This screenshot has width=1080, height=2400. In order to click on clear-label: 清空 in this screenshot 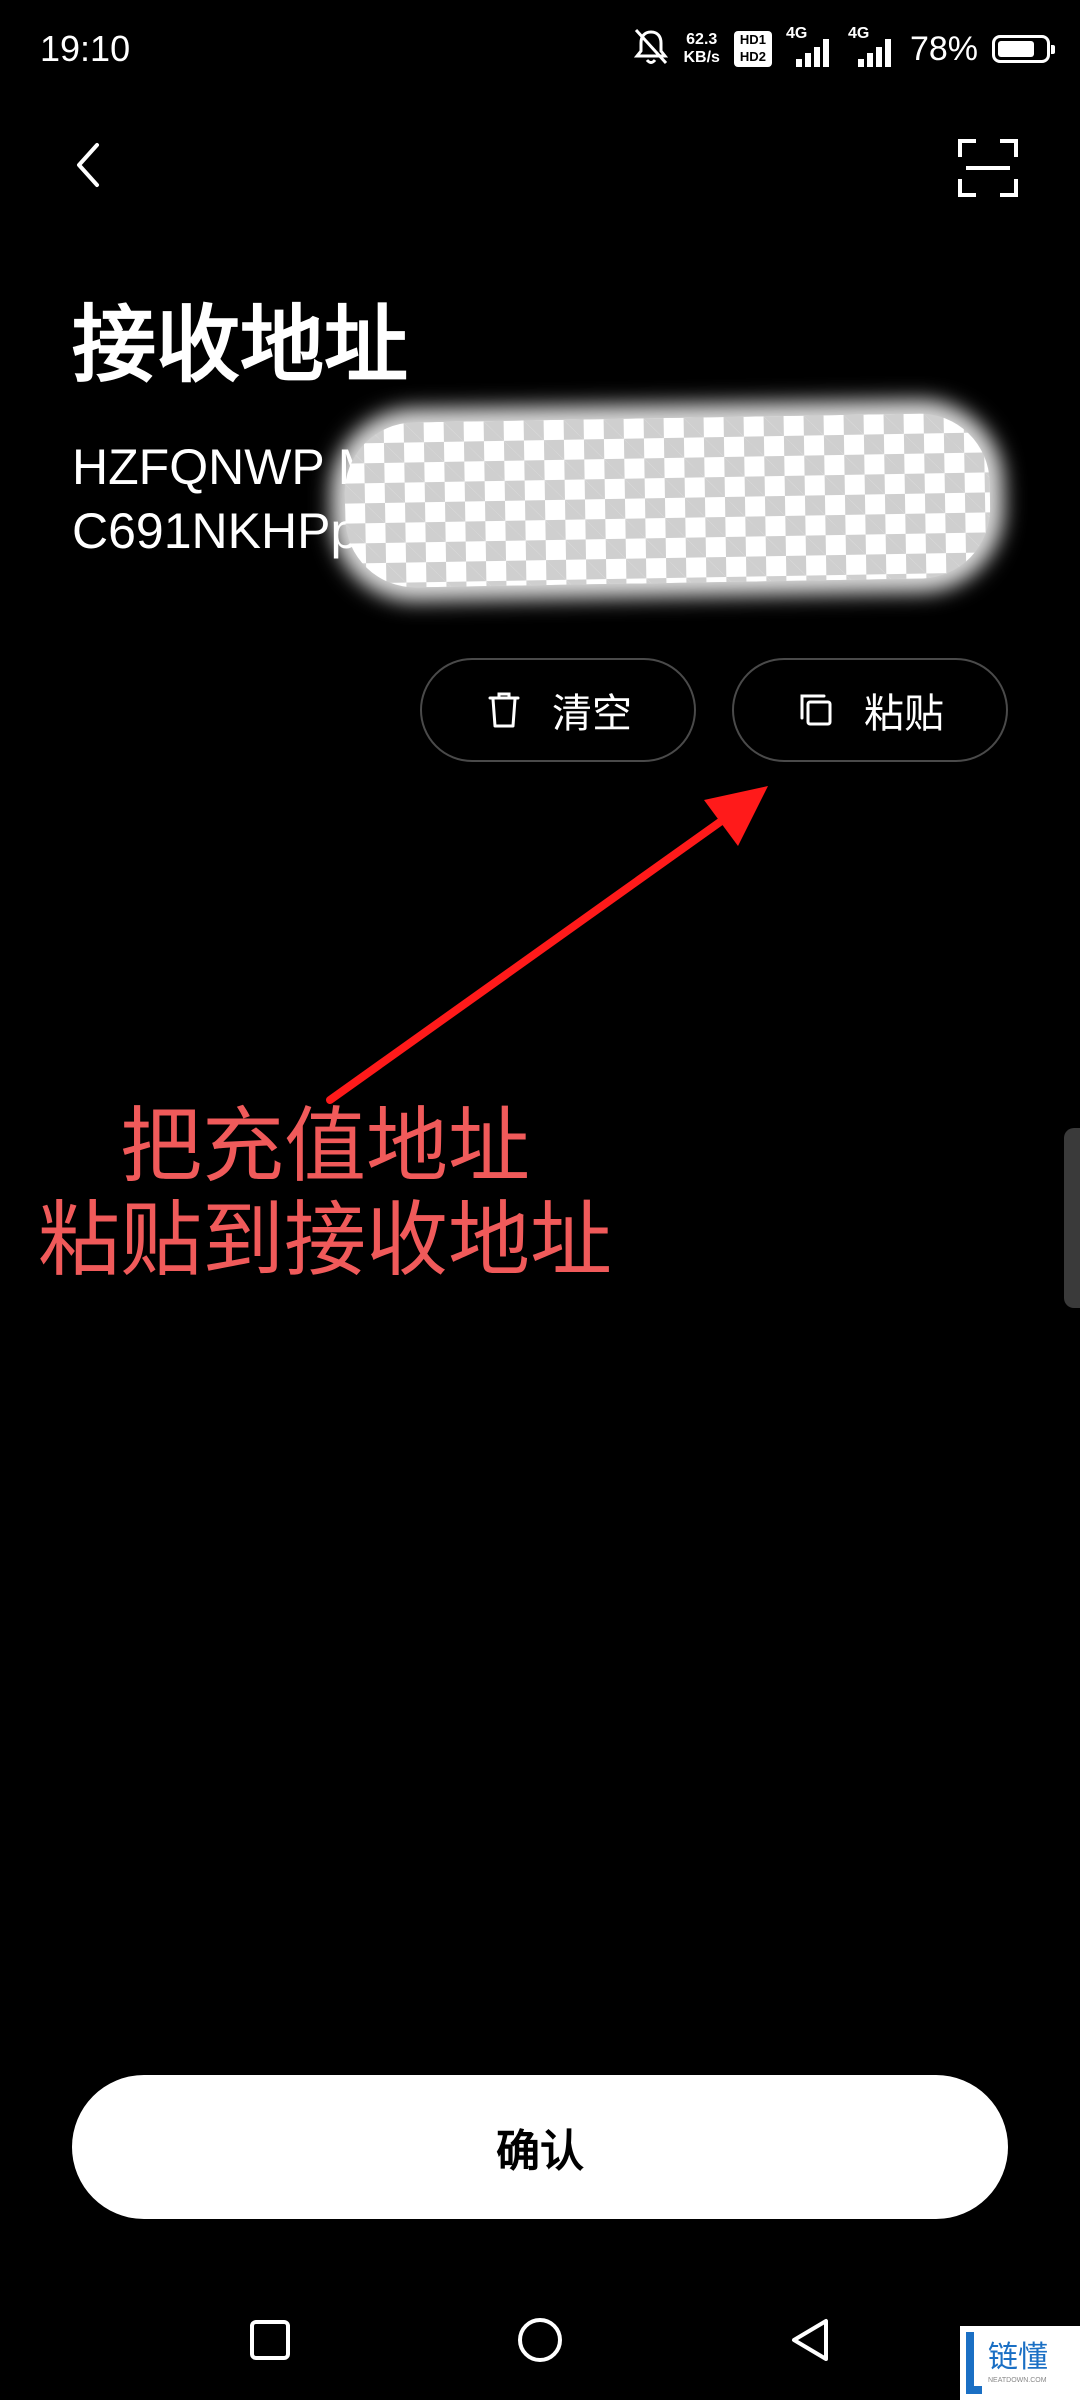, I will do `click(592, 714)`.